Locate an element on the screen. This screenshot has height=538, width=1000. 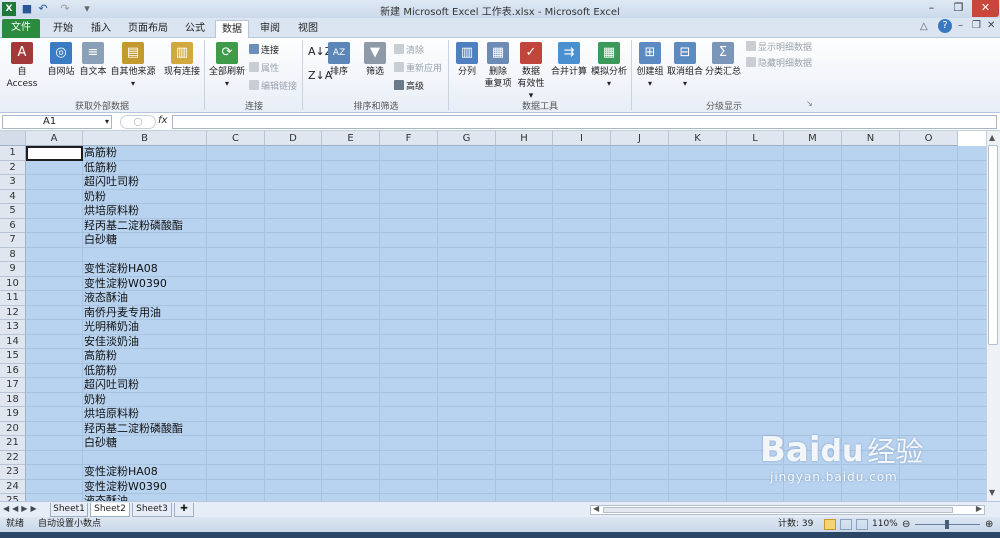
reapply-button: 重新应用 is located at coordinates (418, 68).